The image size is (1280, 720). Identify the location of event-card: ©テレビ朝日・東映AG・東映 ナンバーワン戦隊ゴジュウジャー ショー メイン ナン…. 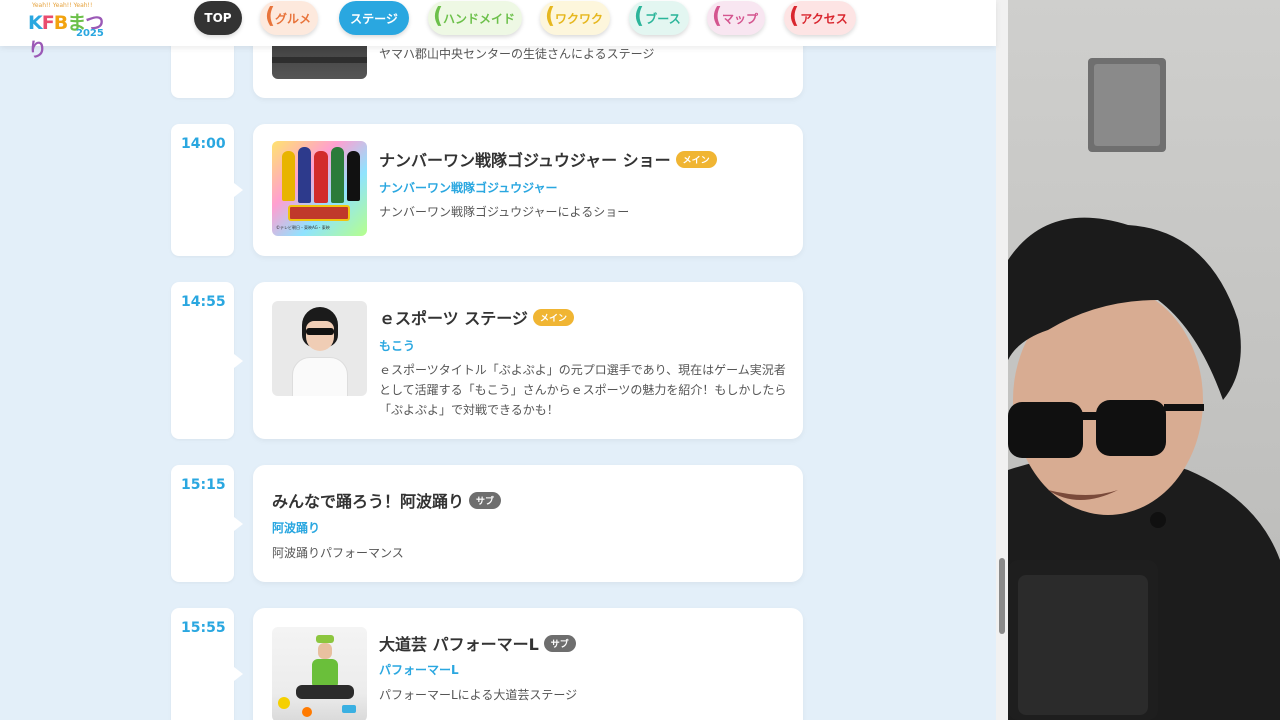
(528, 190).